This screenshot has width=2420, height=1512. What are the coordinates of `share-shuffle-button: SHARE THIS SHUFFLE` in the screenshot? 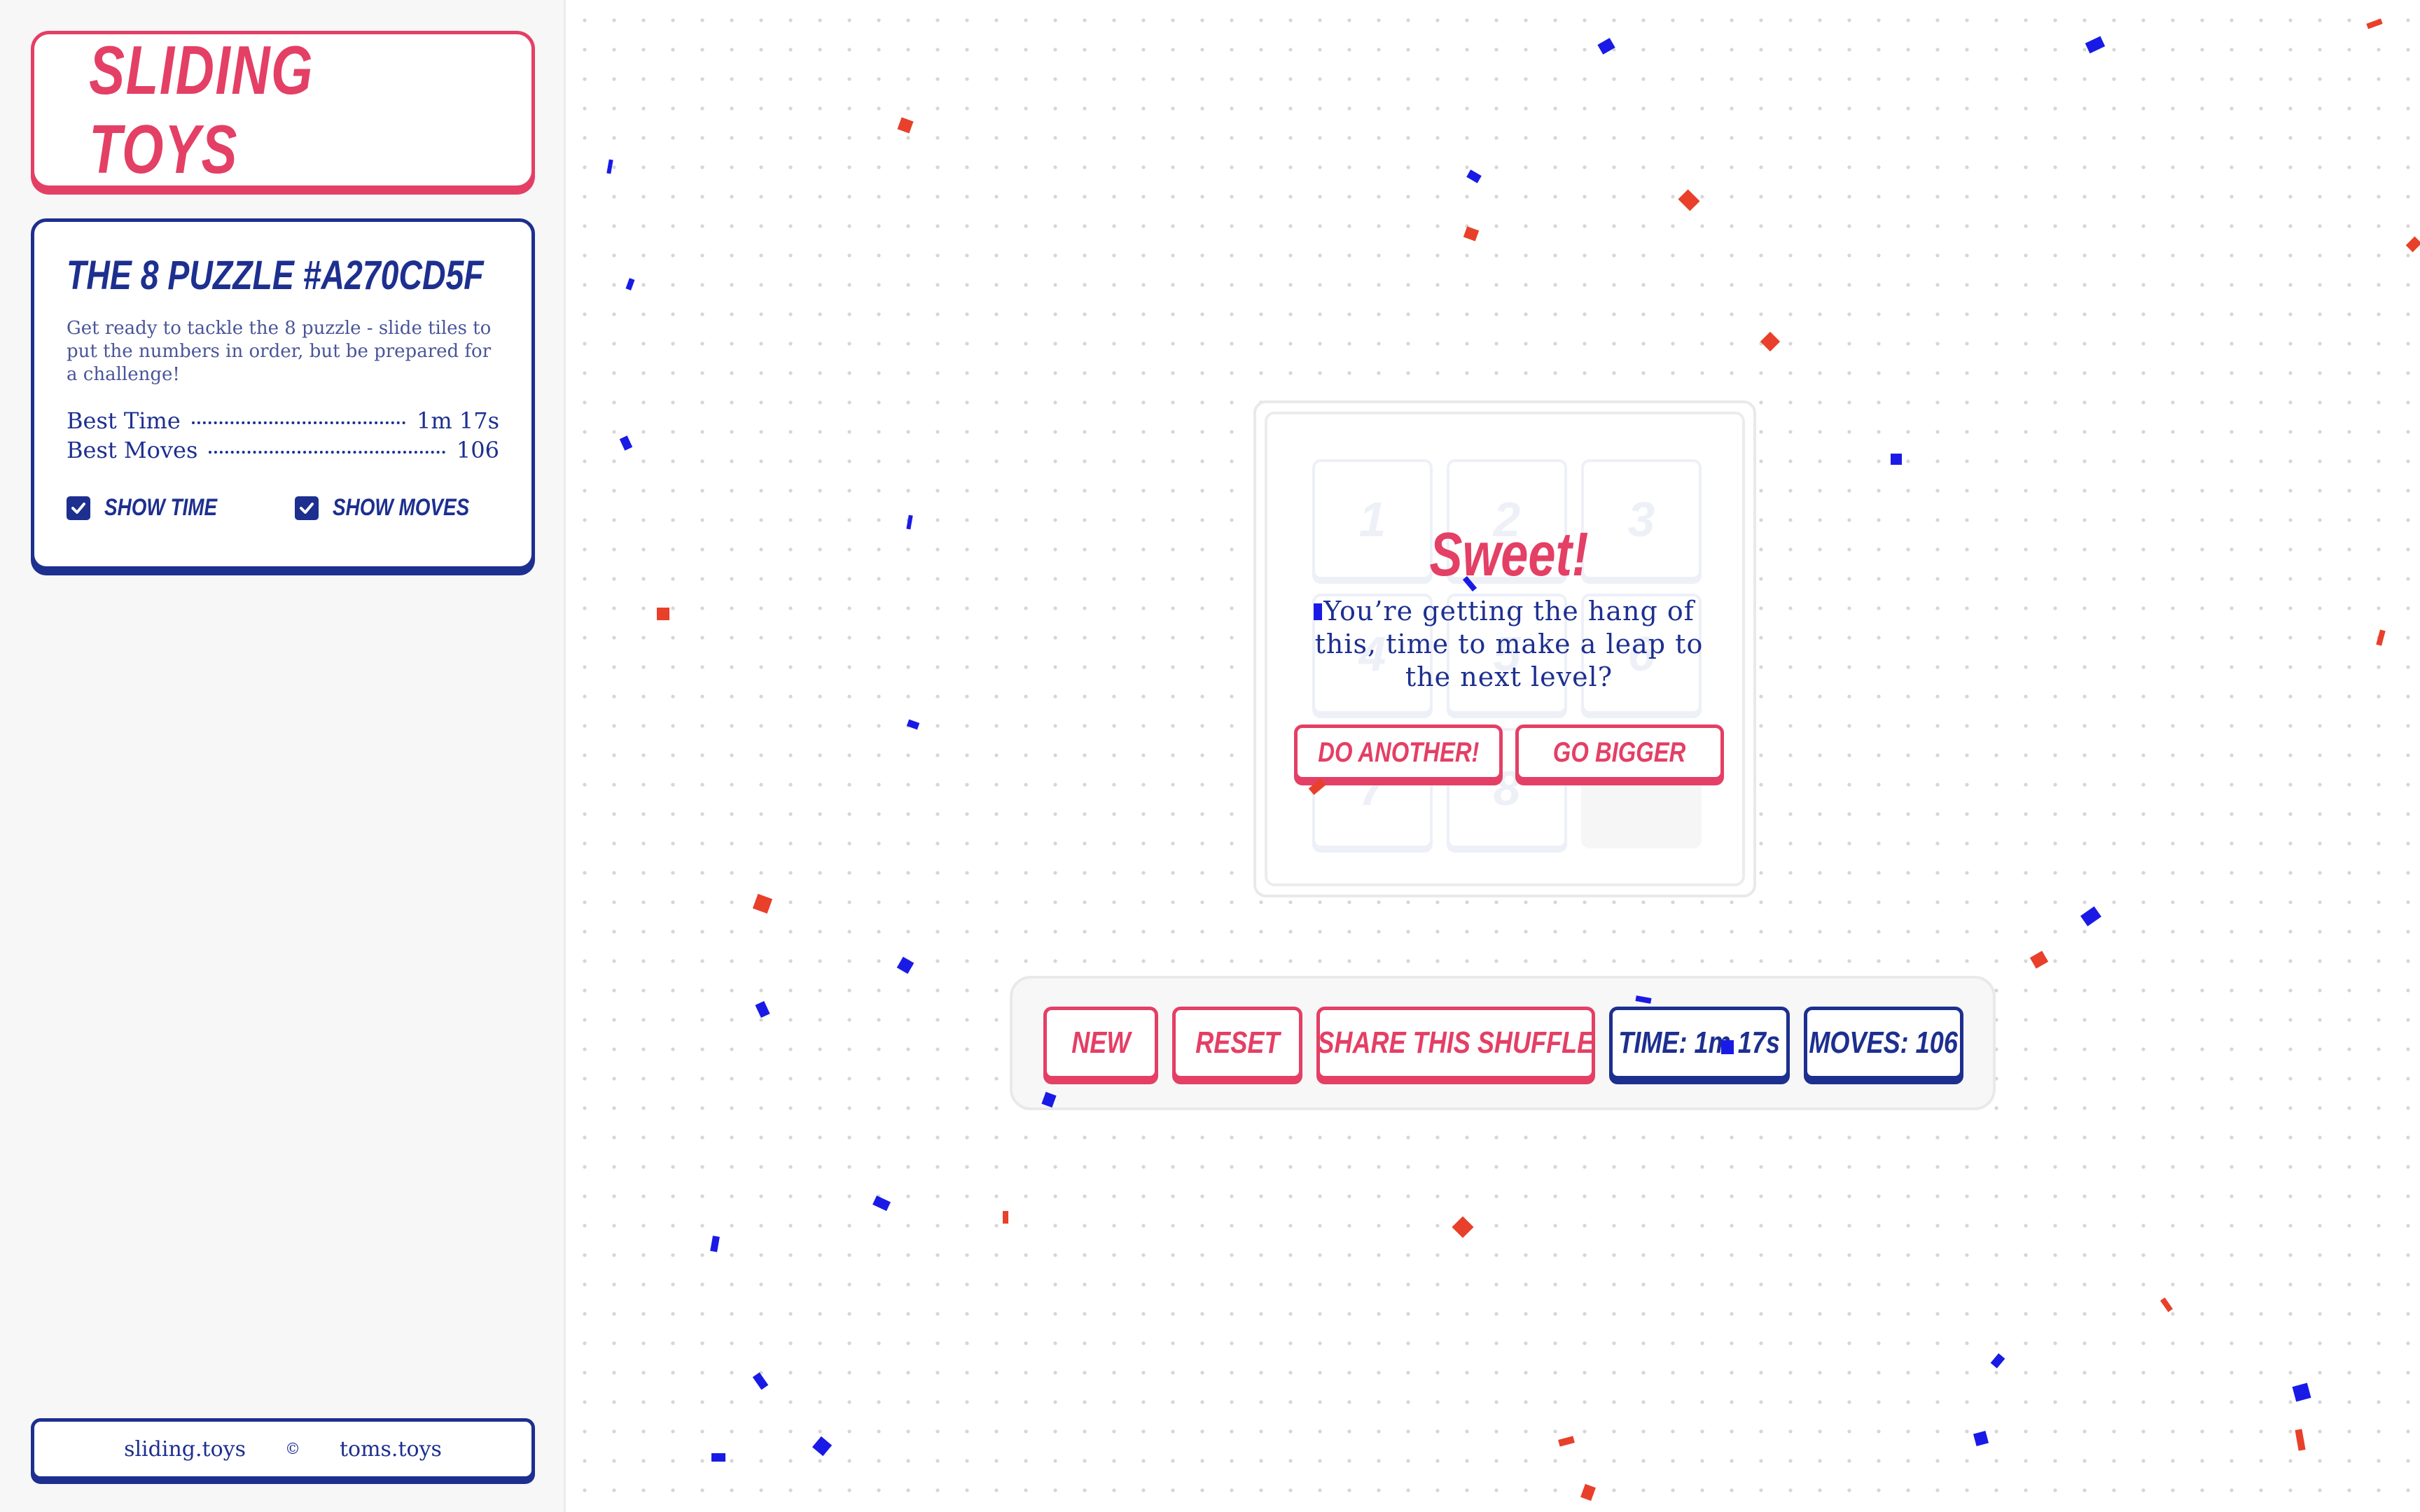 It's located at (1455, 1043).